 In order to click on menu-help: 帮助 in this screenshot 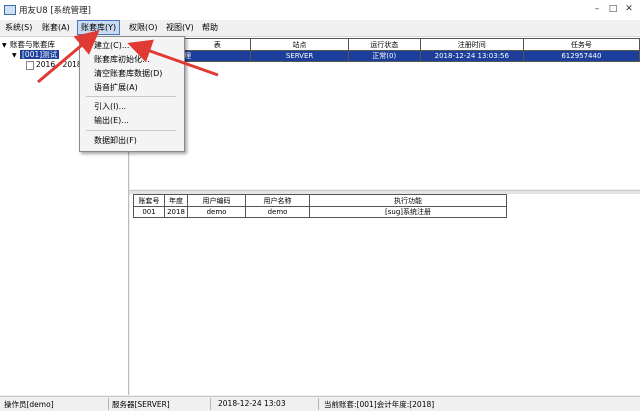, I will do `click(210, 27)`.